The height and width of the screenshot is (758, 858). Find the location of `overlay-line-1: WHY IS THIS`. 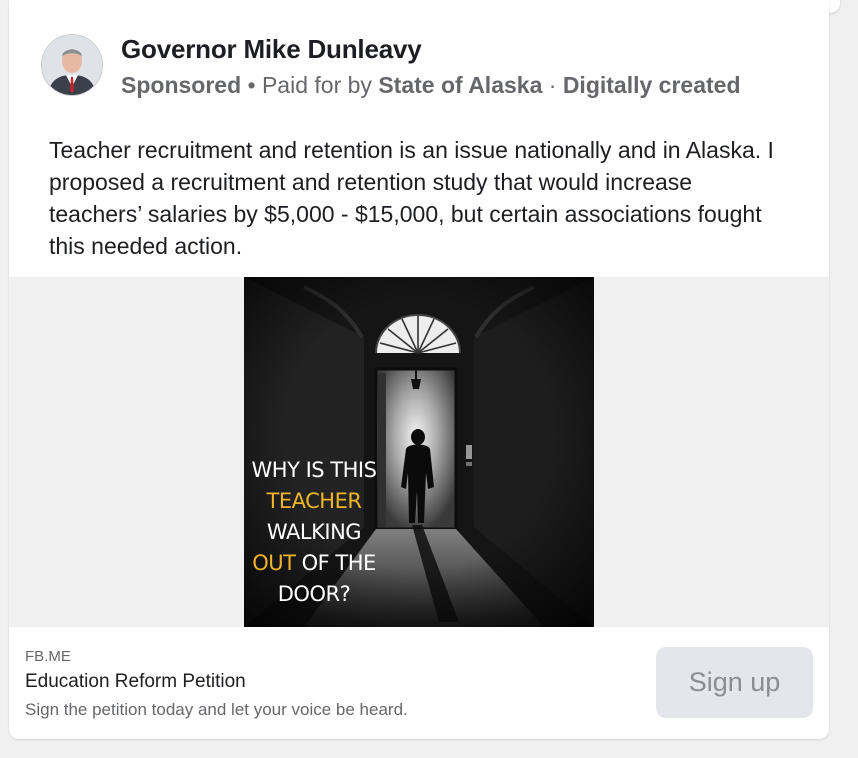

overlay-line-1: WHY IS THIS is located at coordinates (314, 470).